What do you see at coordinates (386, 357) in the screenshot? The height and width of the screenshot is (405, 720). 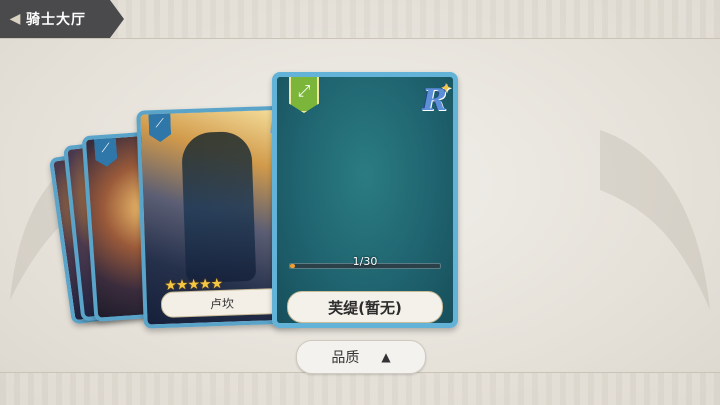 I see `chevron-up-icon: ▲` at bounding box center [386, 357].